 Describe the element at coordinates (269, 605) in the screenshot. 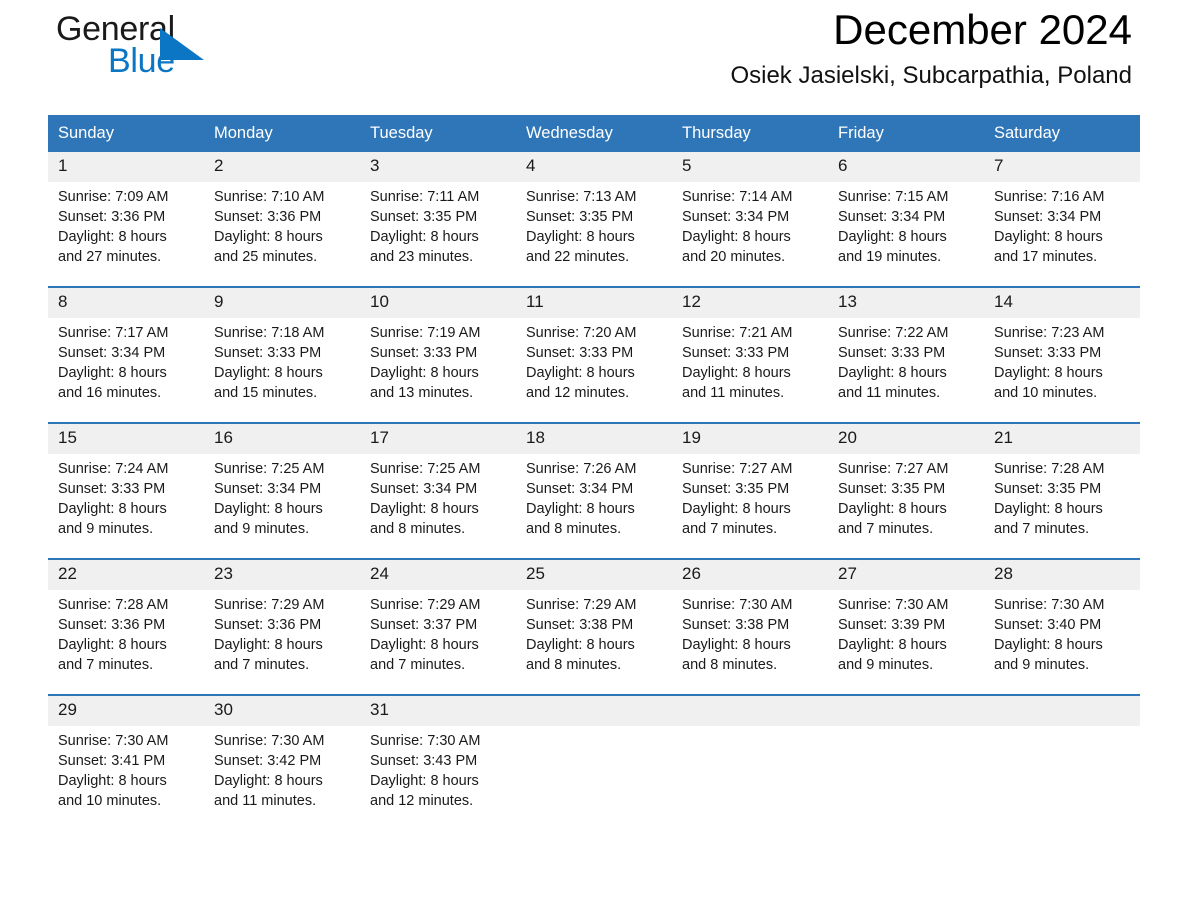

I see `sunrise-text: Sunrise: 7:29 AM` at that location.